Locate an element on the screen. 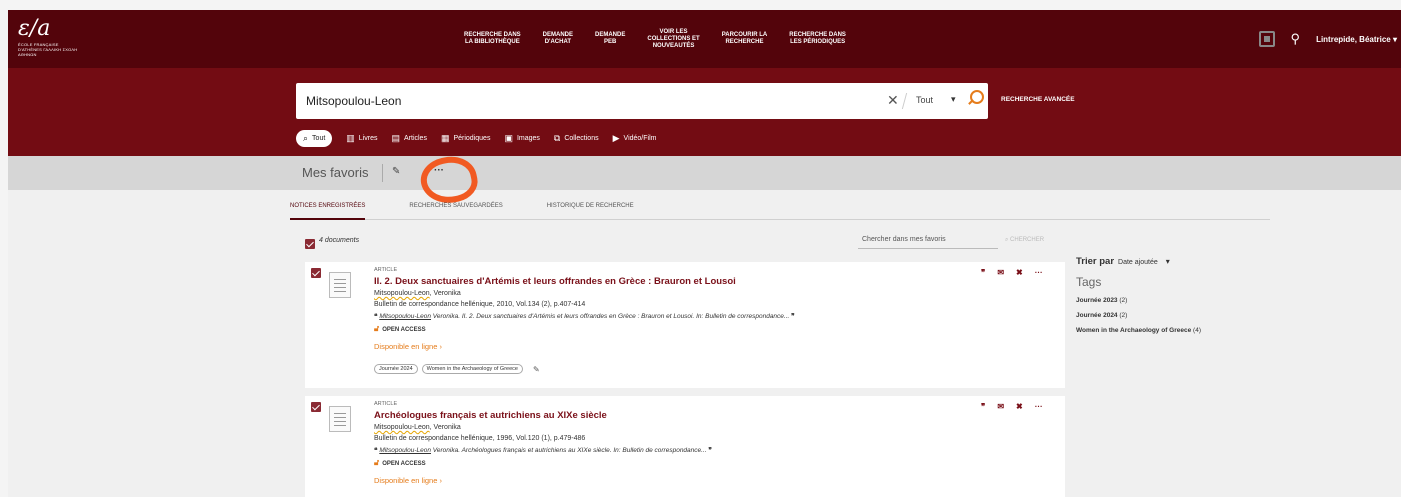  nav-label: RECHERCHE DANS is located at coordinates (817, 35).